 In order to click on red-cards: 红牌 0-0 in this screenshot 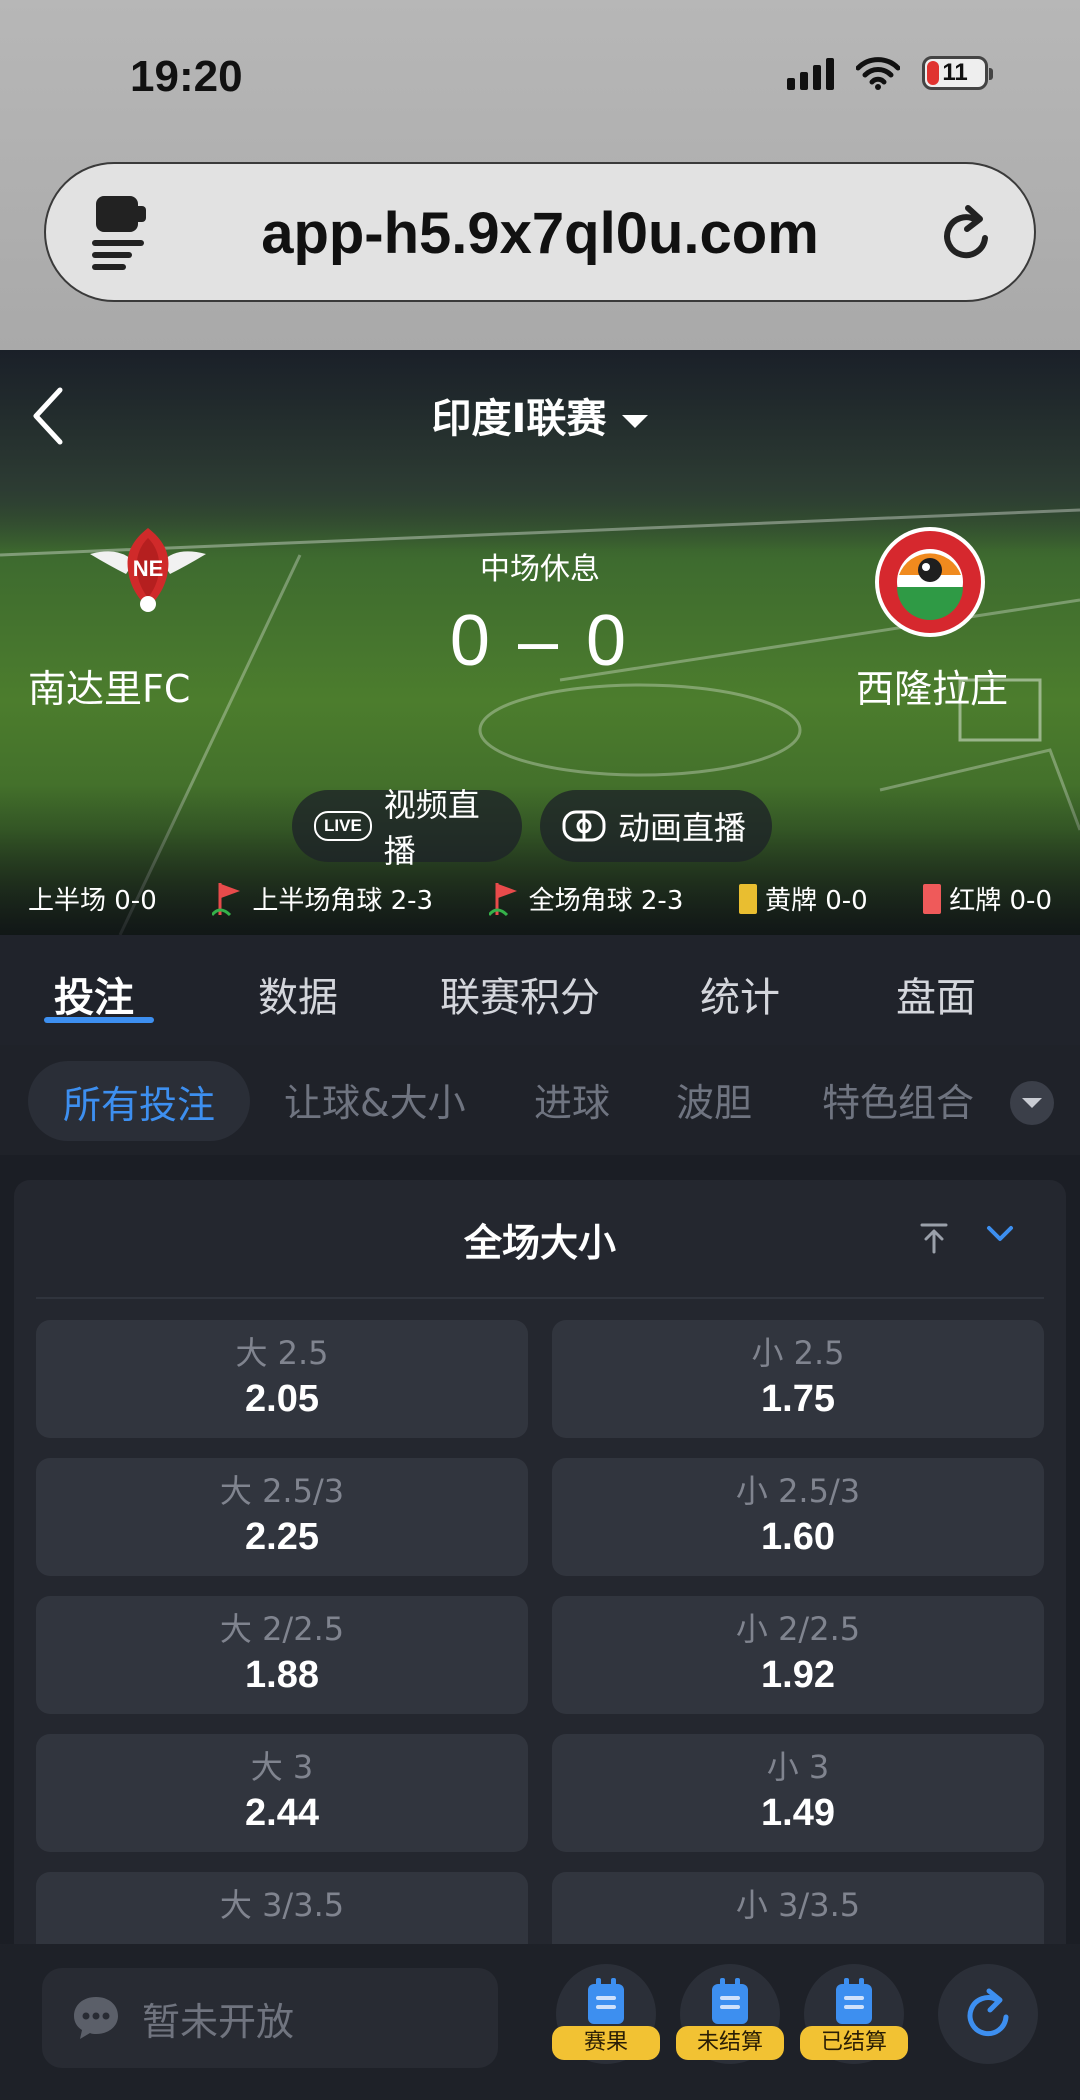, I will do `click(987, 898)`.